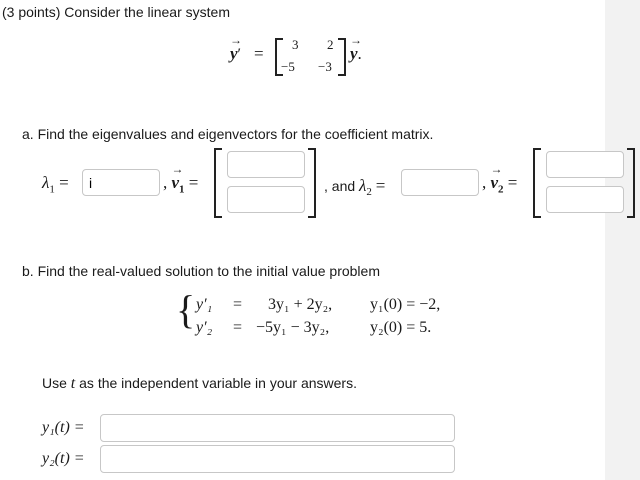 The width and height of the screenshot is (640, 480). What do you see at coordinates (295, 44) in the screenshot?
I see `matrix-cell-11: 3` at bounding box center [295, 44].